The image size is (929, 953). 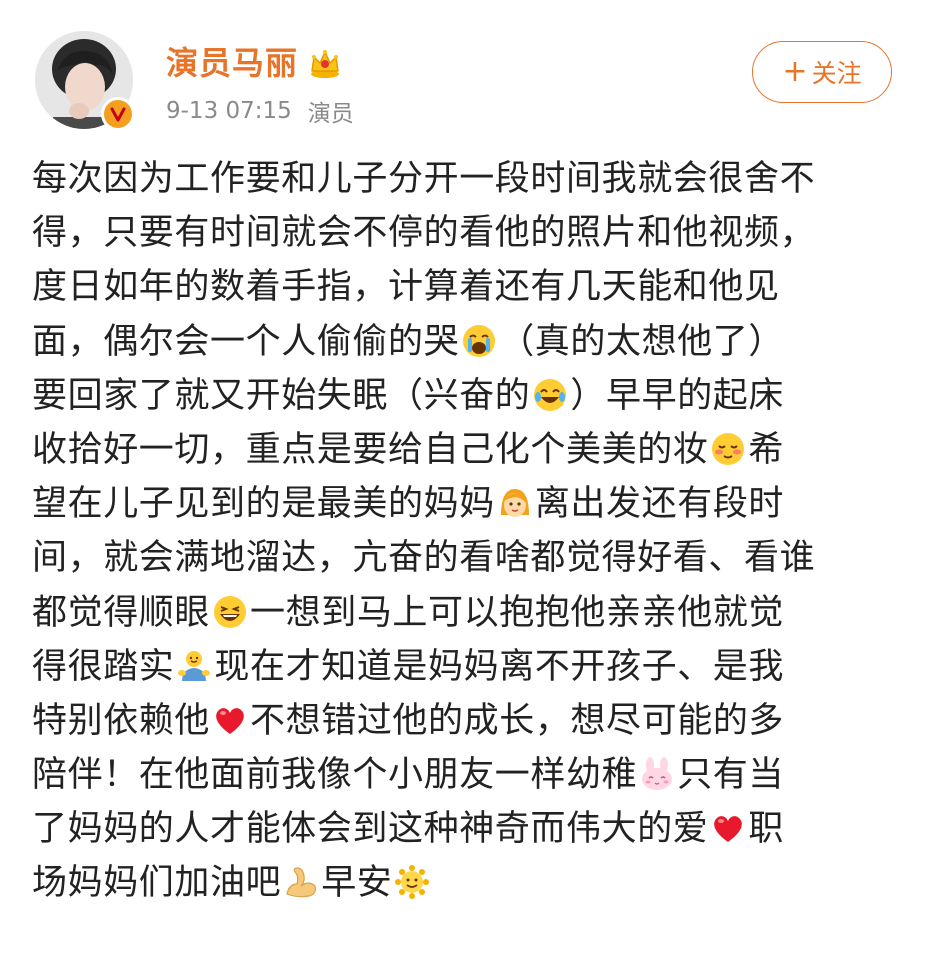 I want to click on crying-face-icon, so click(x=479, y=341).